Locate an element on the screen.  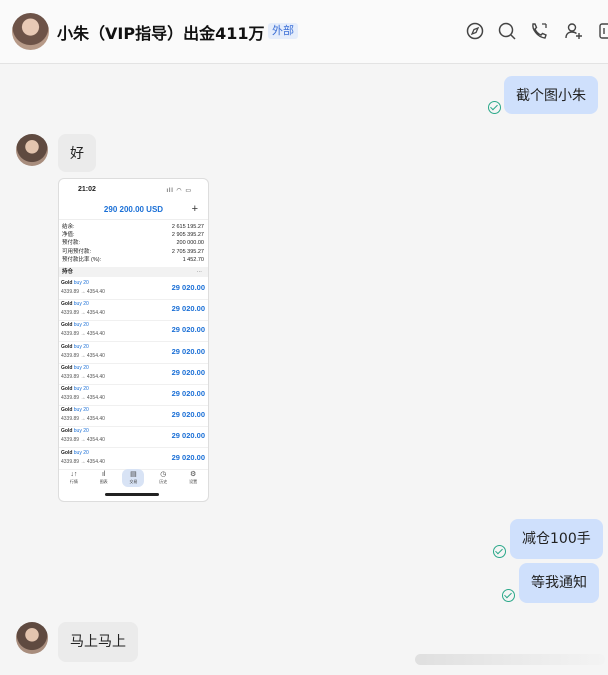
message-bubble-outgoing: 减仓100手 is located at coordinates (556, 539).